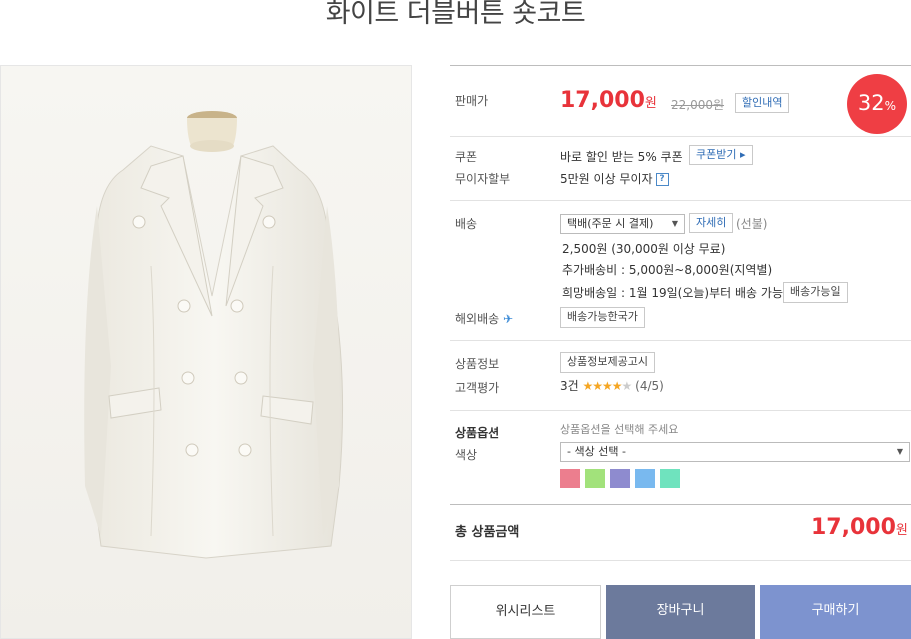  I want to click on total-price: 17,000원, so click(859, 527).